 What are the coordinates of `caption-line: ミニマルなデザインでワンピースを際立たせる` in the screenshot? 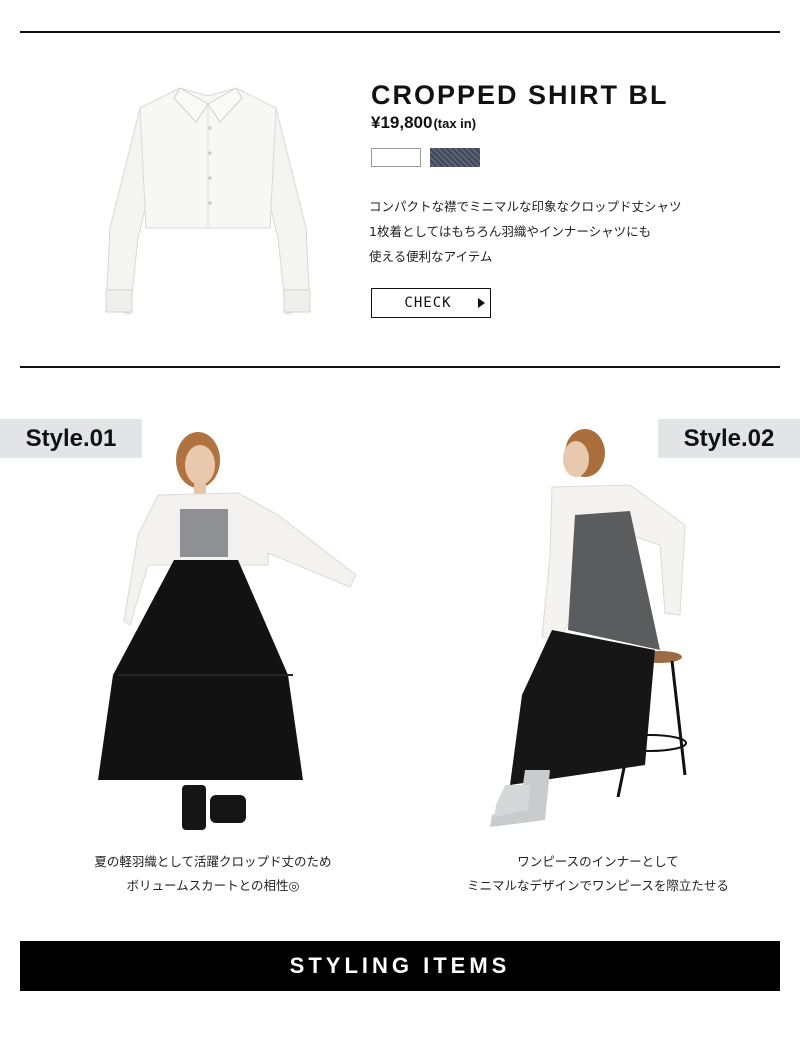 It's located at (598, 885).